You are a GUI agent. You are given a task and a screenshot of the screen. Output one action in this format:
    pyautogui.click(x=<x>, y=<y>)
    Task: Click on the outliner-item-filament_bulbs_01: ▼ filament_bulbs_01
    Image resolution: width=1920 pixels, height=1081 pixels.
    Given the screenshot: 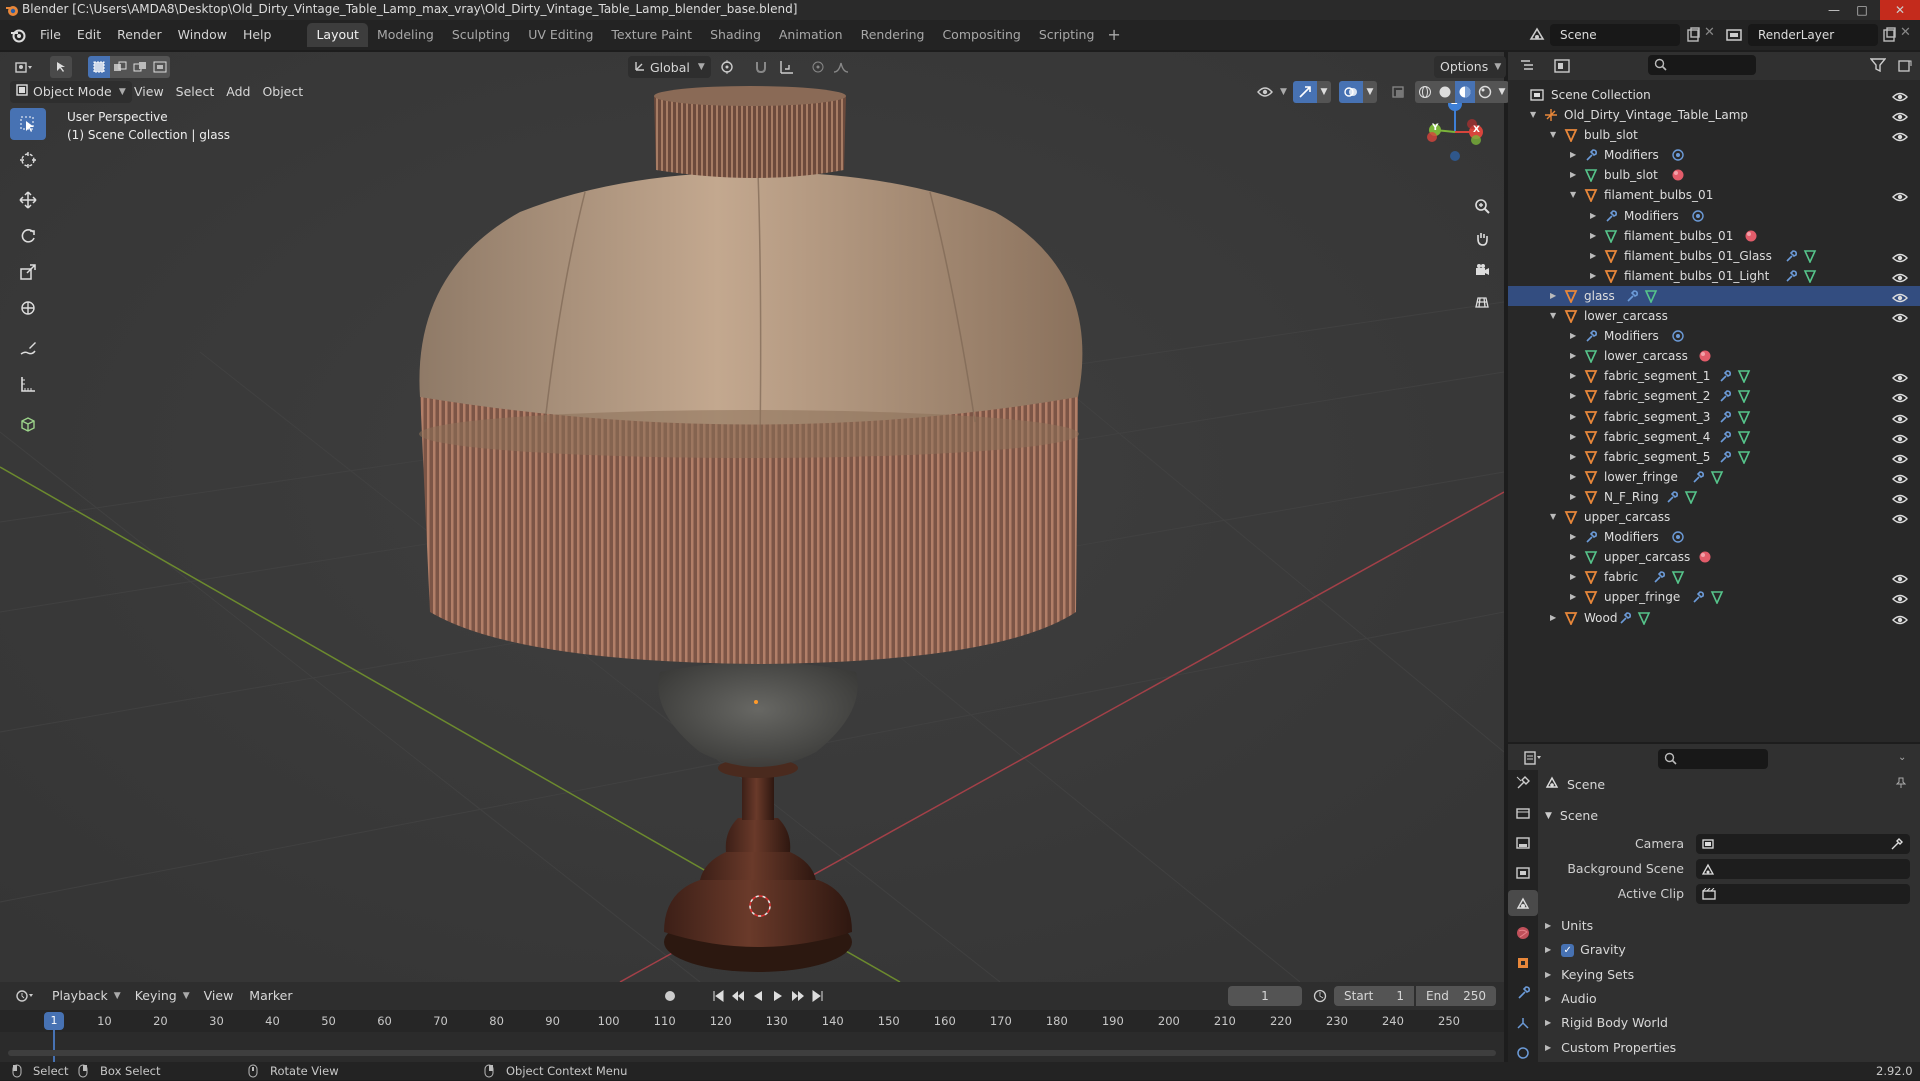 What is the action you would take?
    pyautogui.click(x=1714, y=195)
    